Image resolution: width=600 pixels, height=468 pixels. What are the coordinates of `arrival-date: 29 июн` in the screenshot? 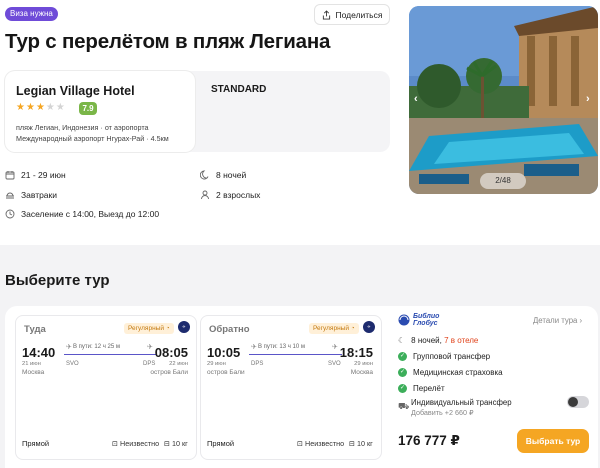 It's located at (363, 364).